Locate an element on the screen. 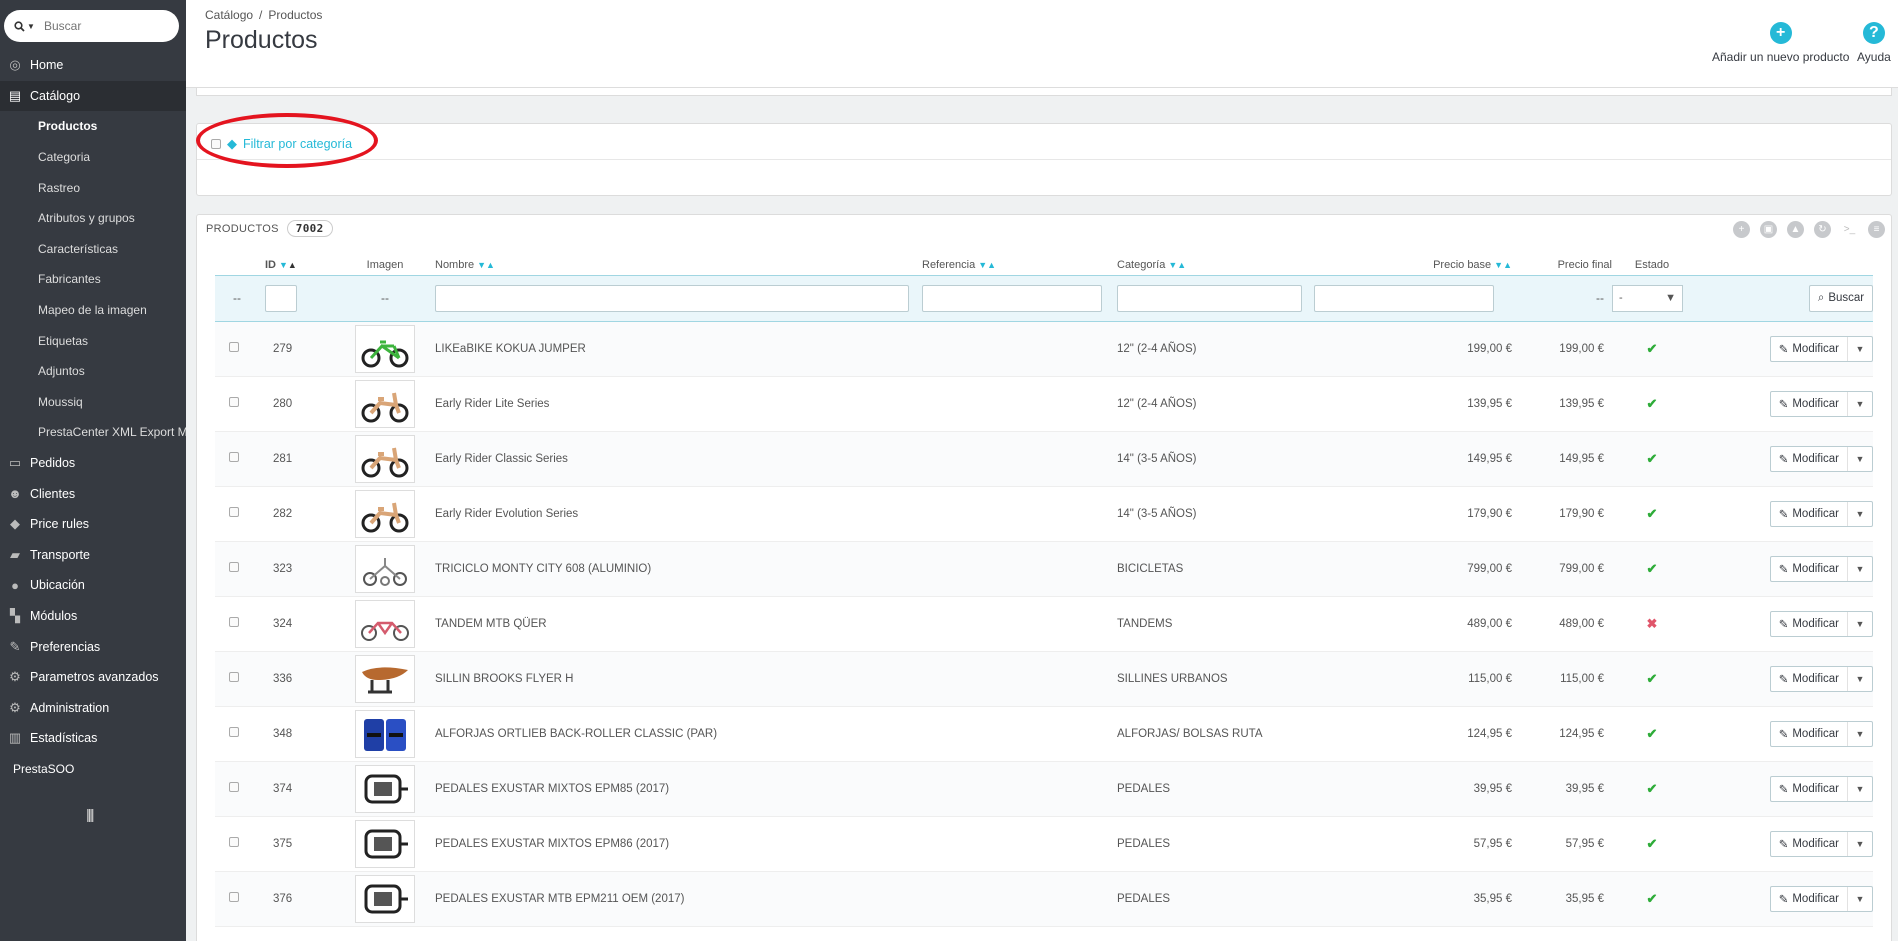 Image resolution: width=1898 pixels, height=941 pixels. help-button: ? Ayuda is located at coordinates (1874, 43).